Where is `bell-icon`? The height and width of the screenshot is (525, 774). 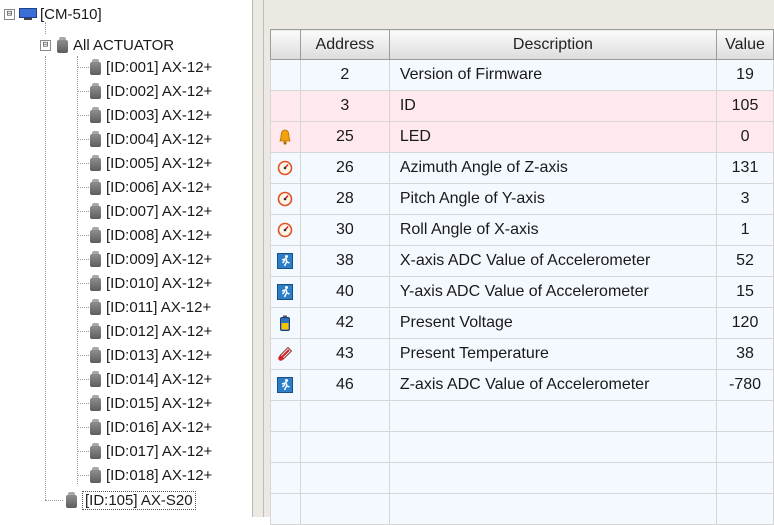 bell-icon is located at coordinates (285, 137).